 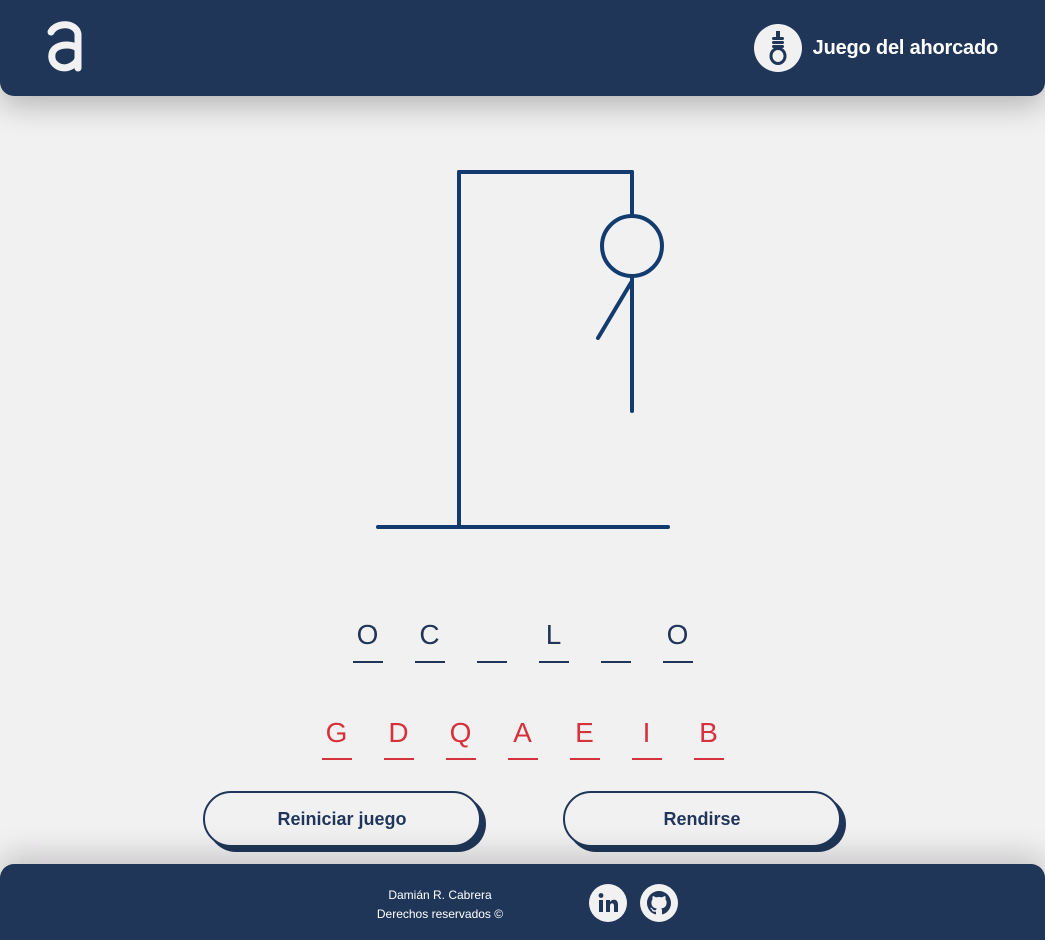 I want to click on copyright-text: Derechos reservados ©, so click(x=440, y=914).